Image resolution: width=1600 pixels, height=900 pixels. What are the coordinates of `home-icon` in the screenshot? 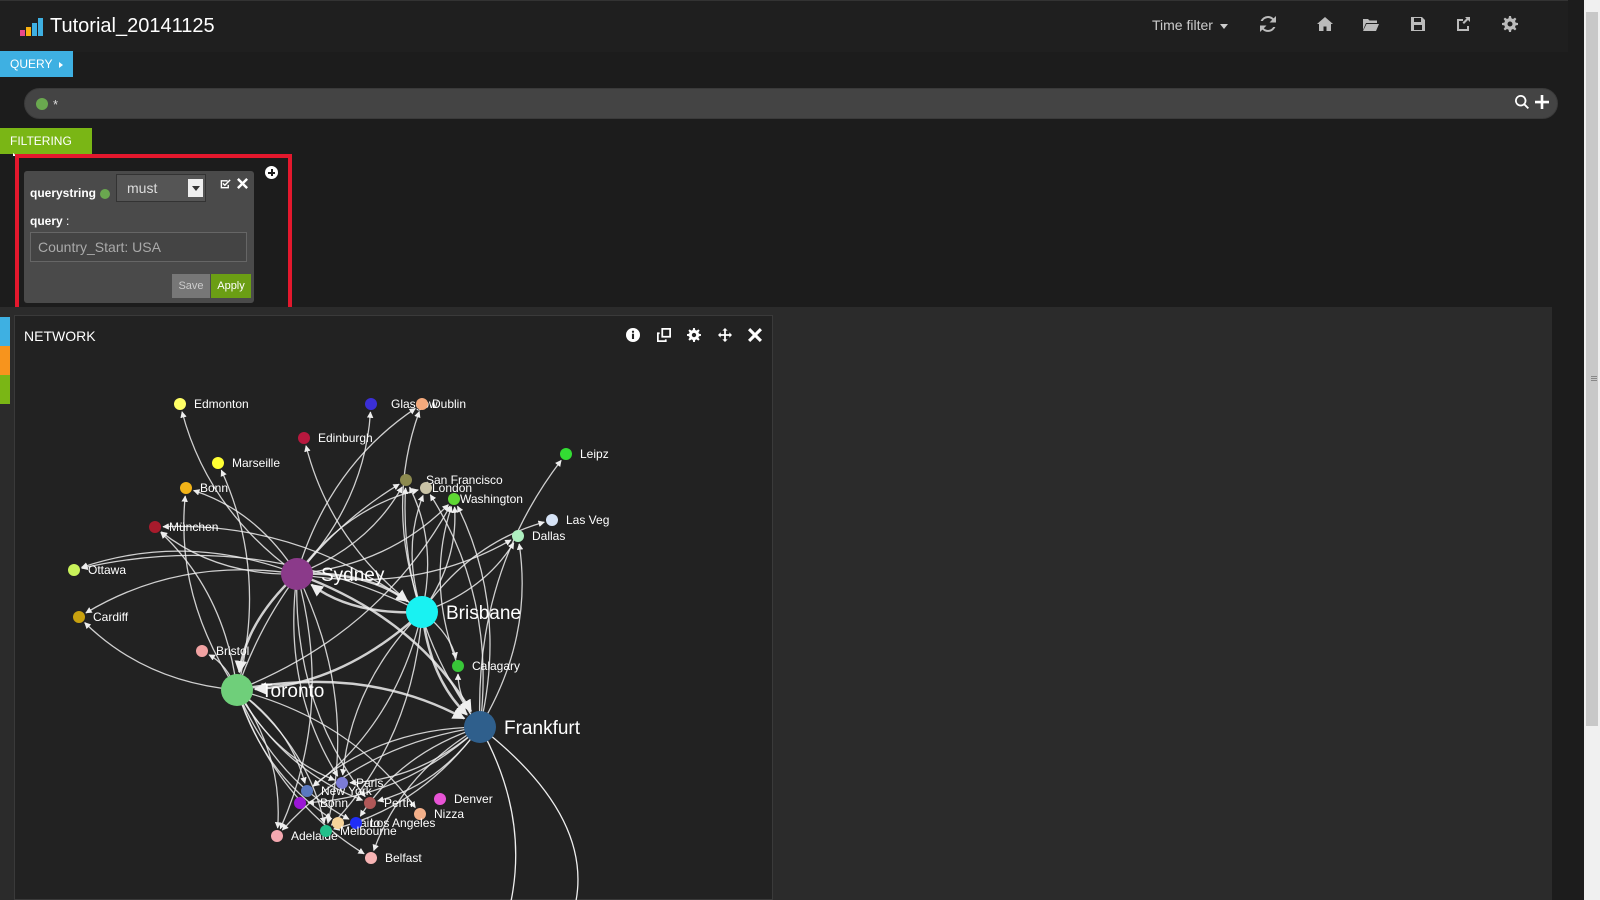 It's located at (1327, 26).